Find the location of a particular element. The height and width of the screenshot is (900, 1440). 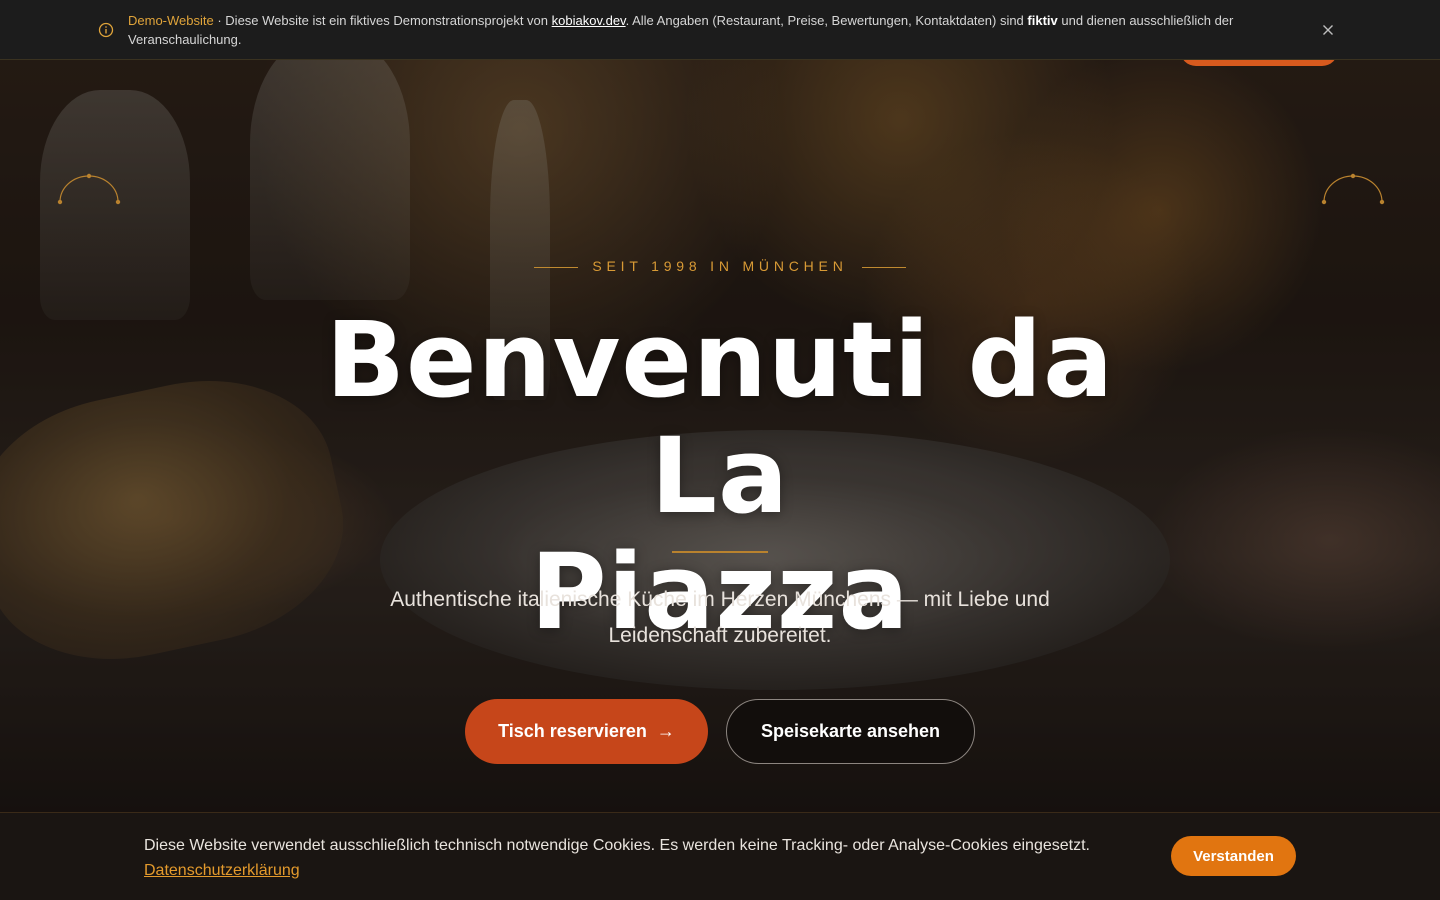

title-divider is located at coordinates (720, 552).